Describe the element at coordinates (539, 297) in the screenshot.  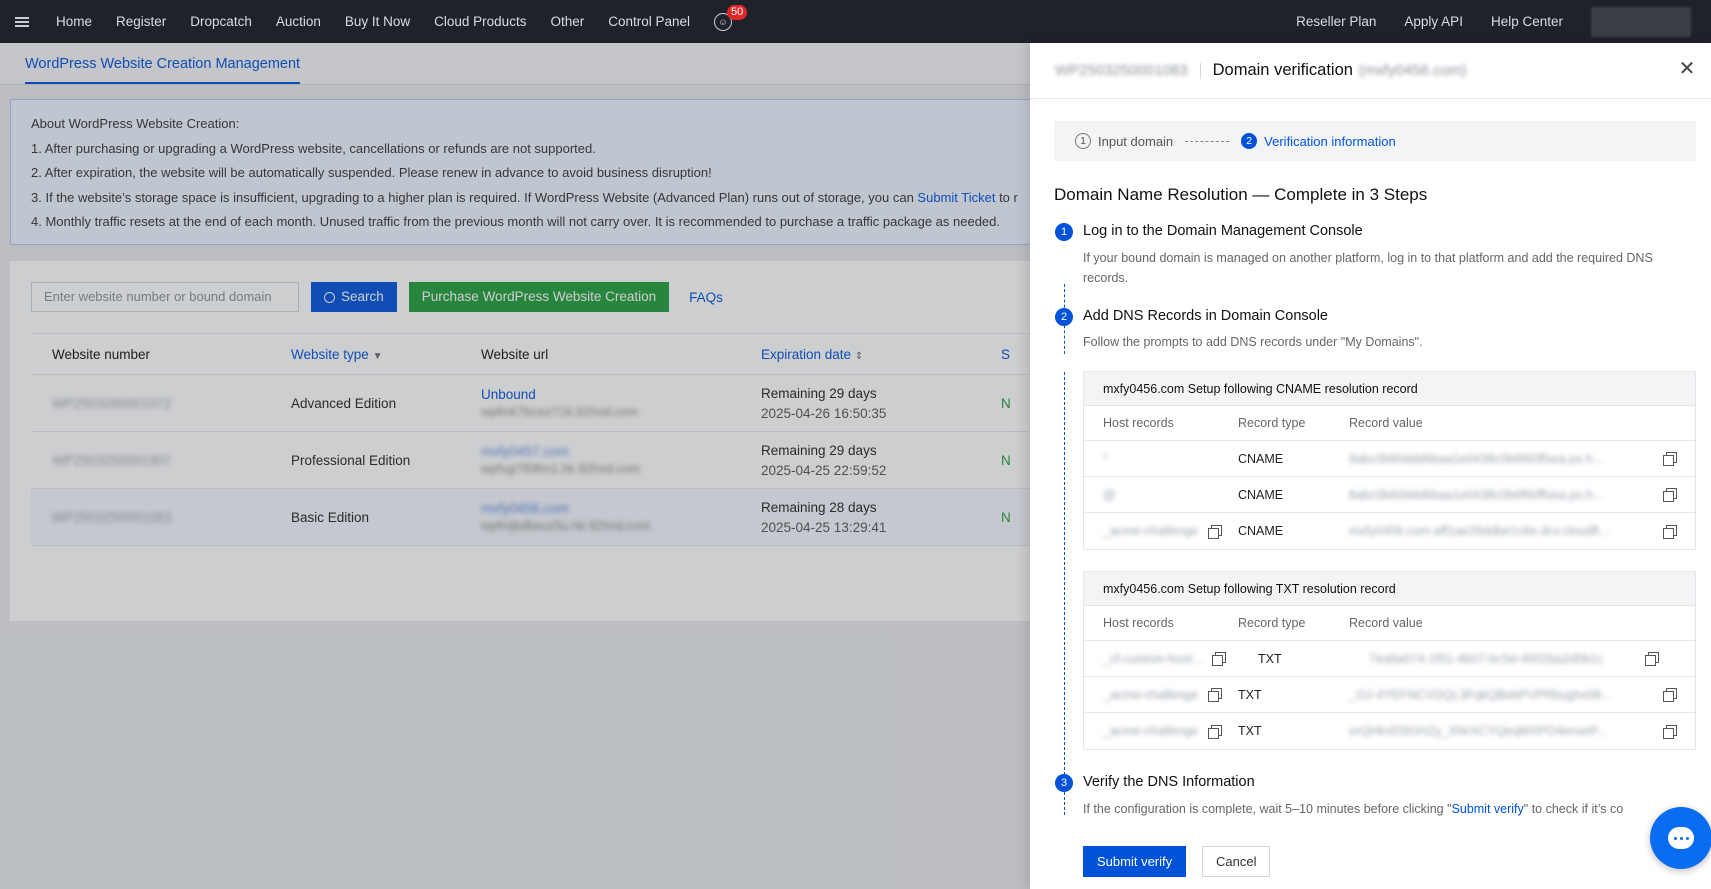
I see `purchase-button: Purchase WordPress Website Creation` at that location.